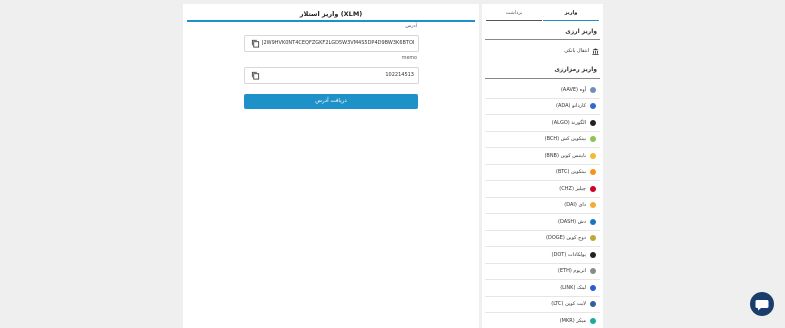  I want to click on cardano-icon, so click(593, 106).